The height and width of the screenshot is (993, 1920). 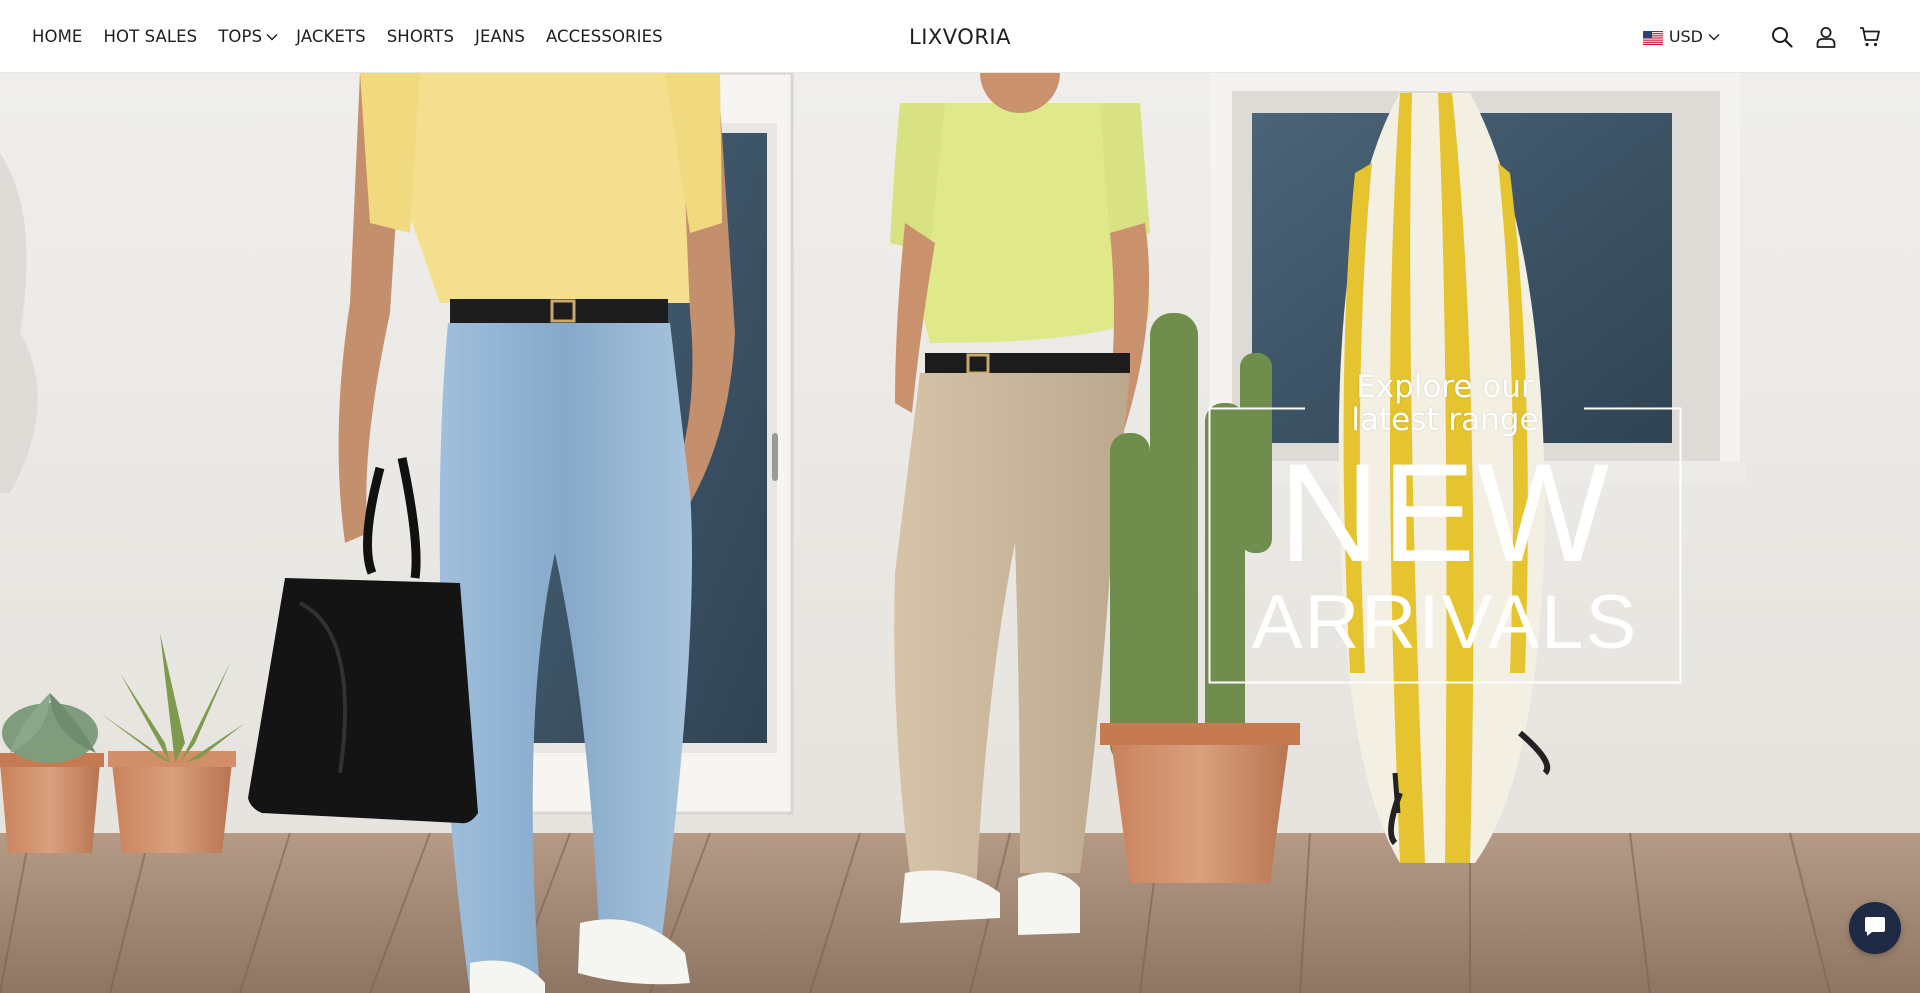 I want to click on cart-icon, so click(x=1870, y=37).